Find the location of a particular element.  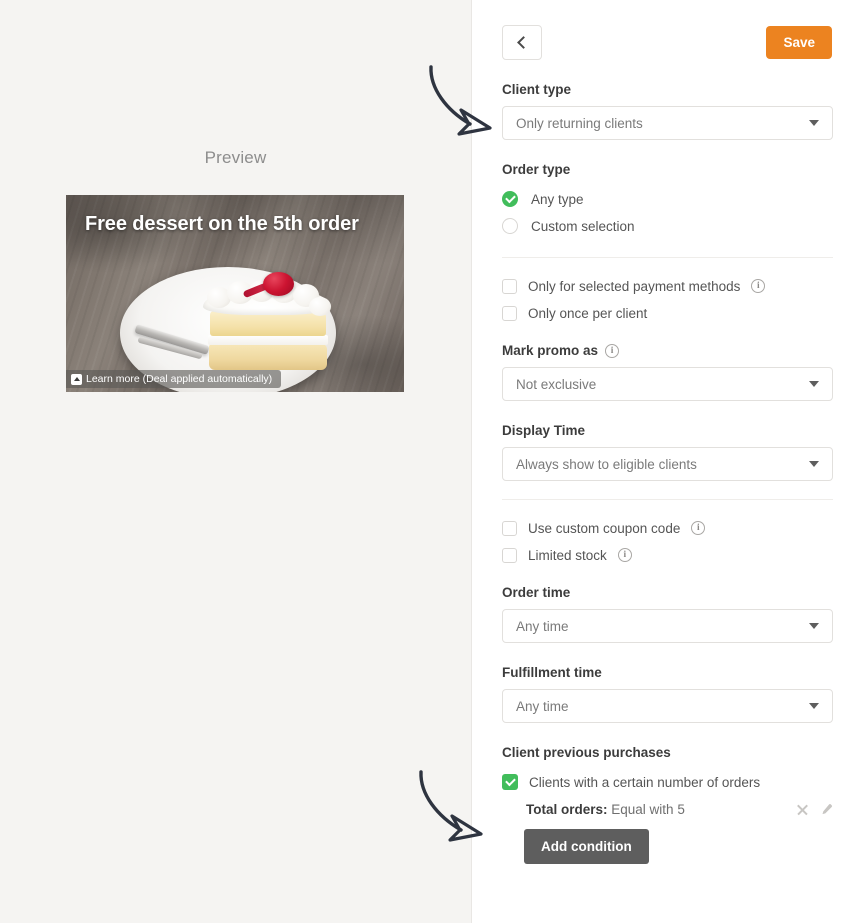

condition-actions is located at coordinates (814, 810).